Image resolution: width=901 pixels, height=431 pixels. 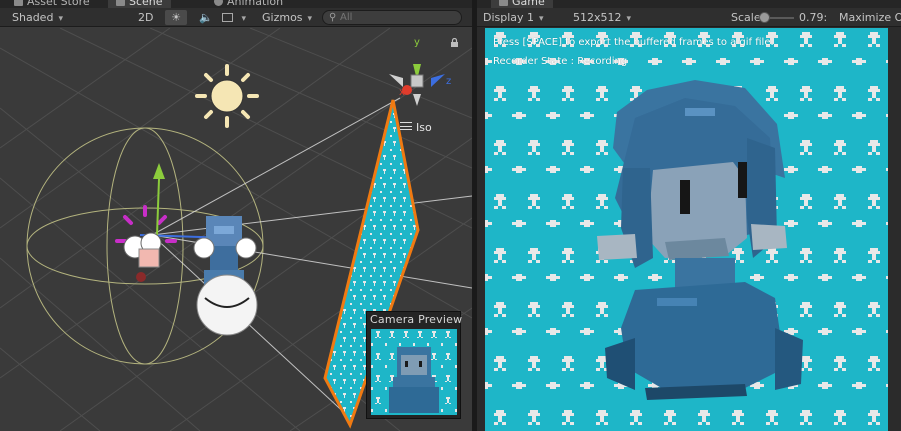 What do you see at coordinates (560, 61) in the screenshot?
I see `recorder-state: Recorder State : Recording` at bounding box center [560, 61].